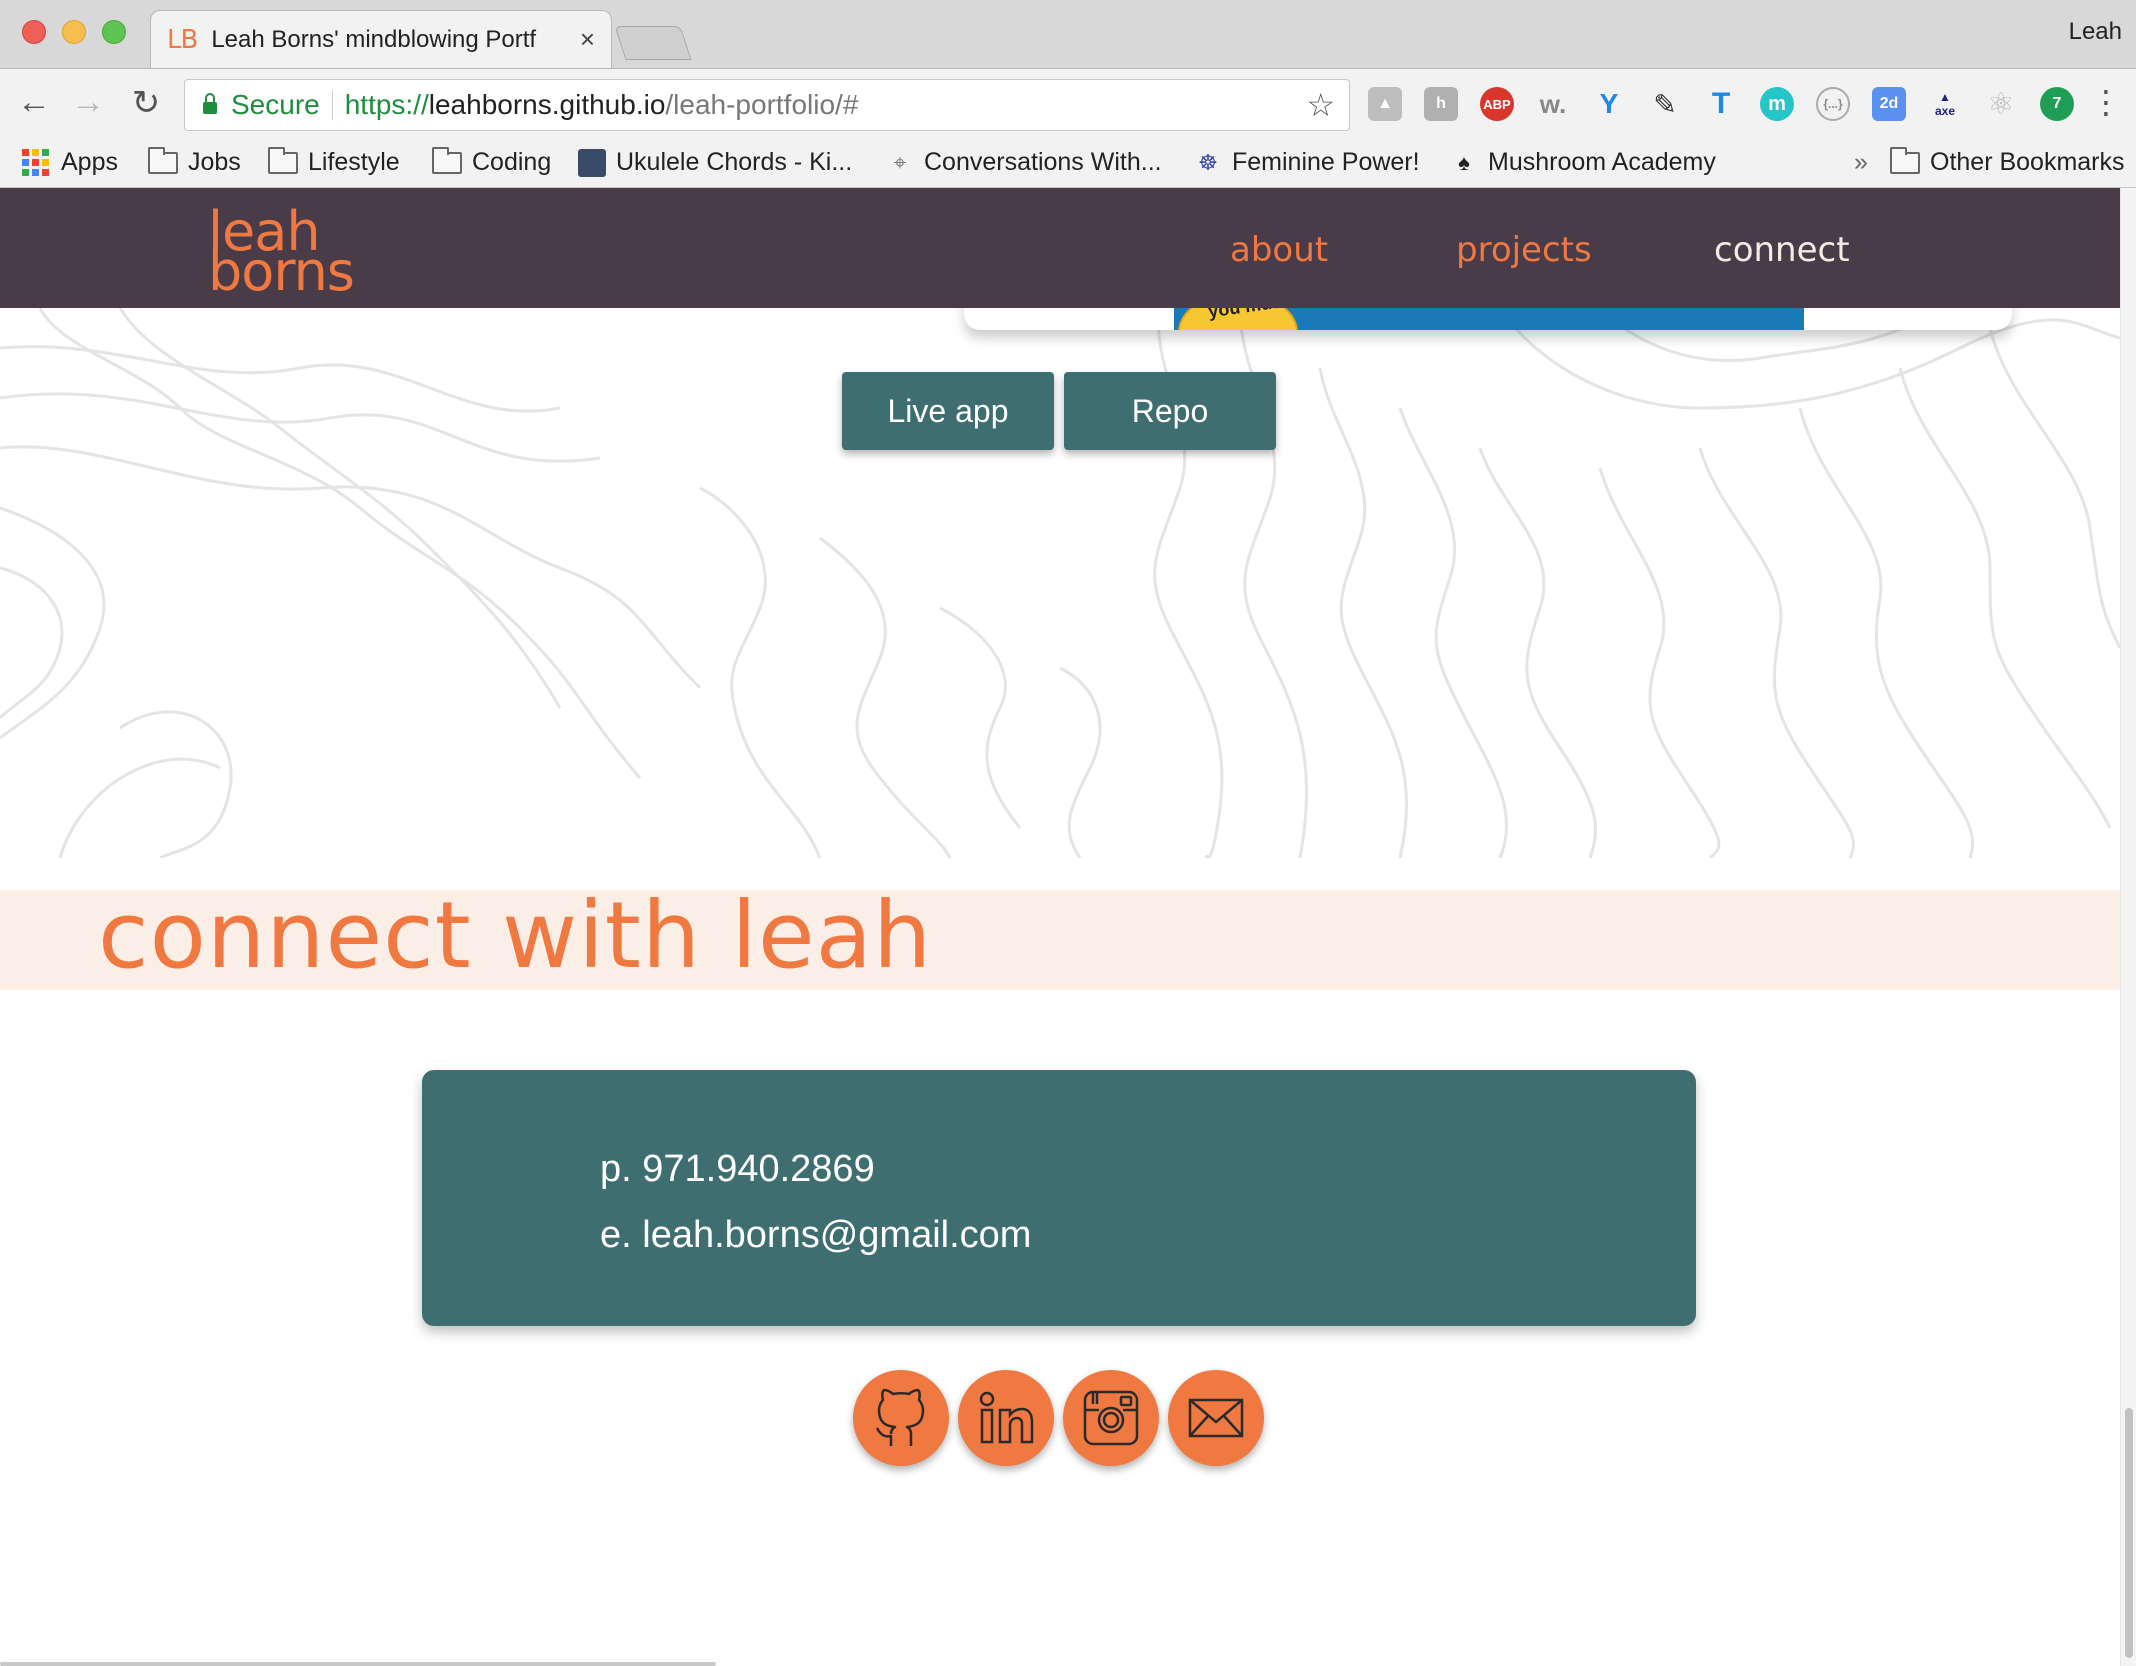 The image size is (2136, 1666). Describe the element at coordinates (762, 104) in the screenshot. I see `url-path: /leah-portfolio/#` at that location.